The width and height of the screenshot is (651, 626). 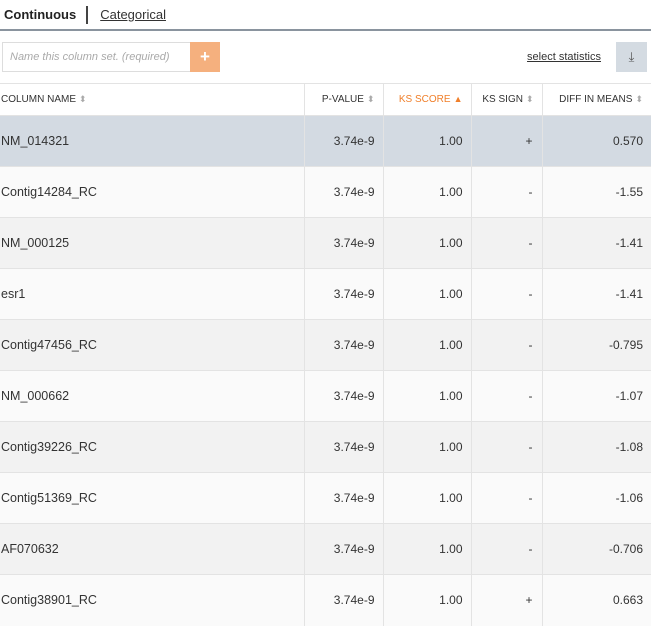 I want to click on table-row: Contig14284_RC 3.74e-9 1.00- -1.55, so click(x=325, y=192).